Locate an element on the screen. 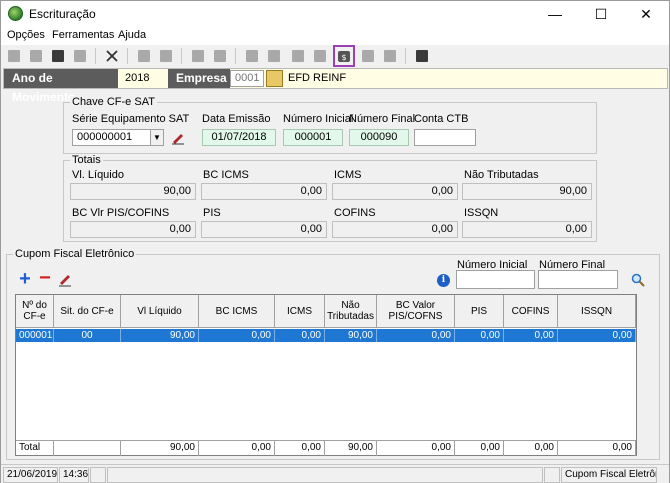 The image size is (670, 483). cell-icms: 0,00 is located at coordinates (300, 335).